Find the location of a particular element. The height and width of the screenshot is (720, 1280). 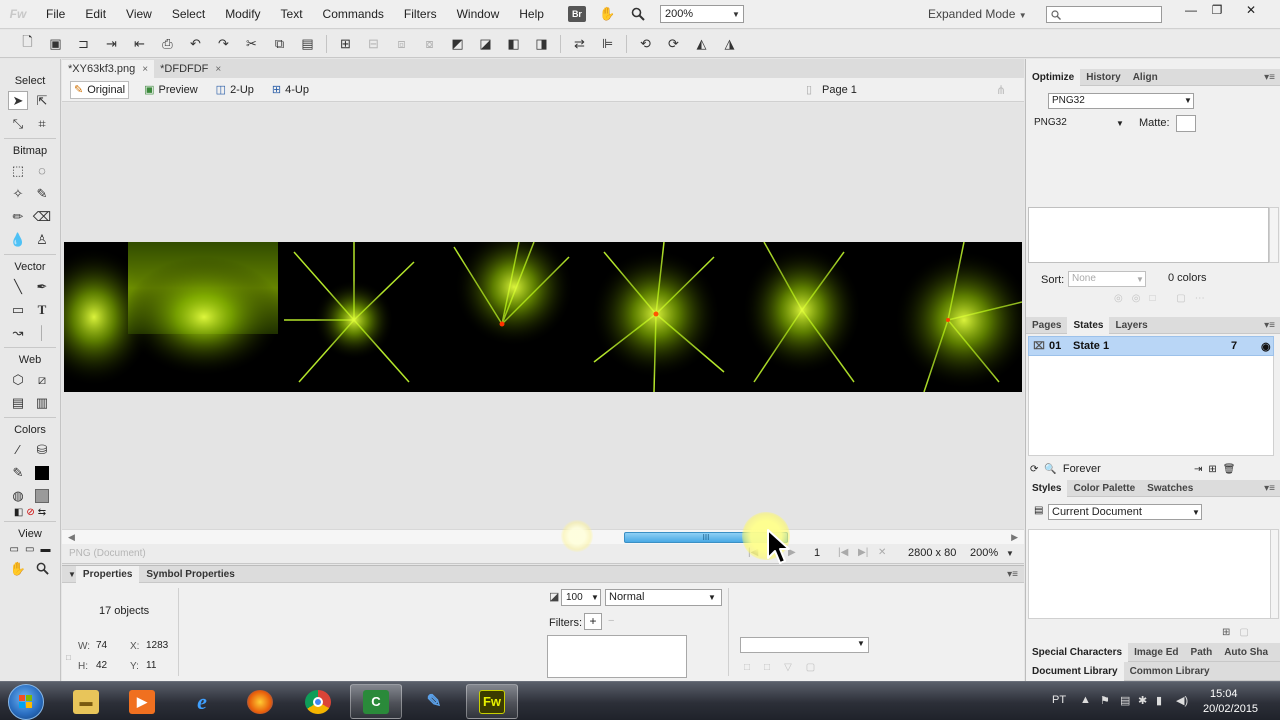

new-file-icon: 🗋 is located at coordinates (27, 43).